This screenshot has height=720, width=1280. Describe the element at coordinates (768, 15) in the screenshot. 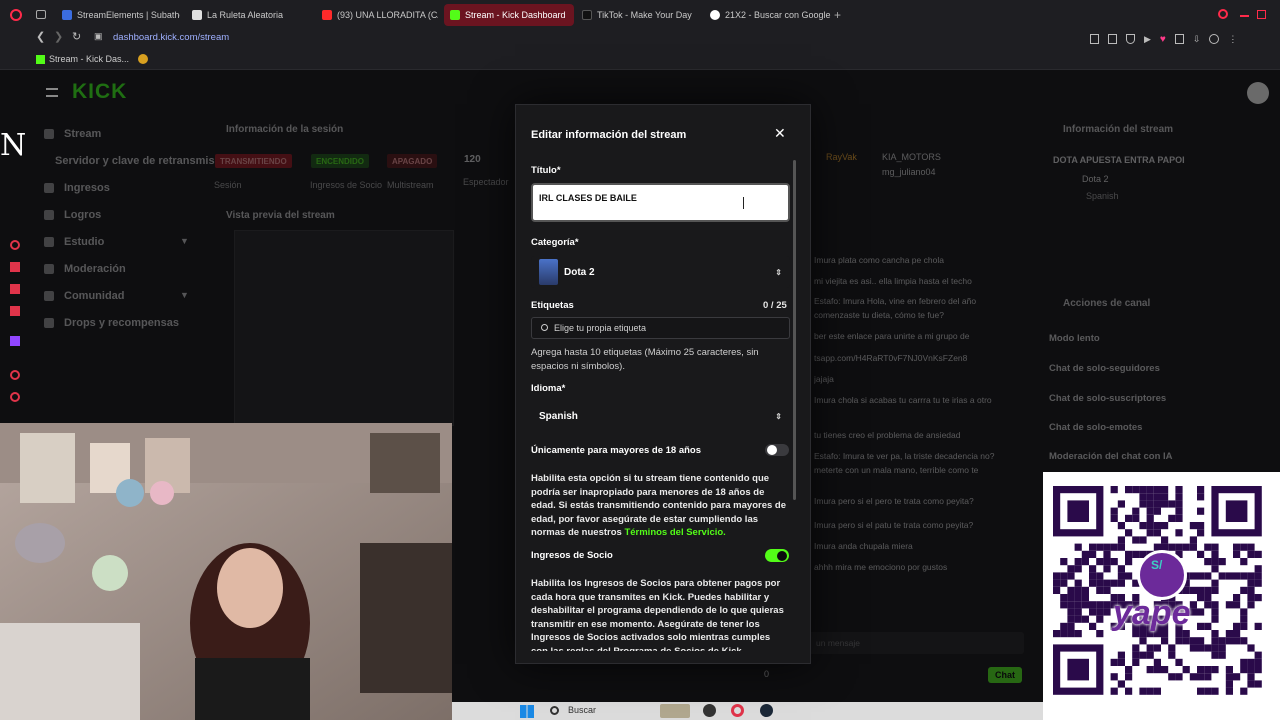

I see `browser-tab: 21X2 - Buscar con Google` at that location.